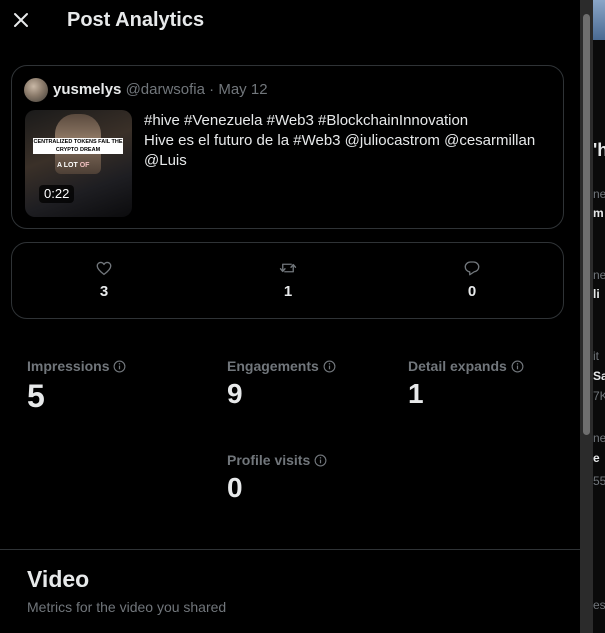  Describe the element at coordinates (242, 89) in the screenshot. I see `post-date: May 12` at that location.